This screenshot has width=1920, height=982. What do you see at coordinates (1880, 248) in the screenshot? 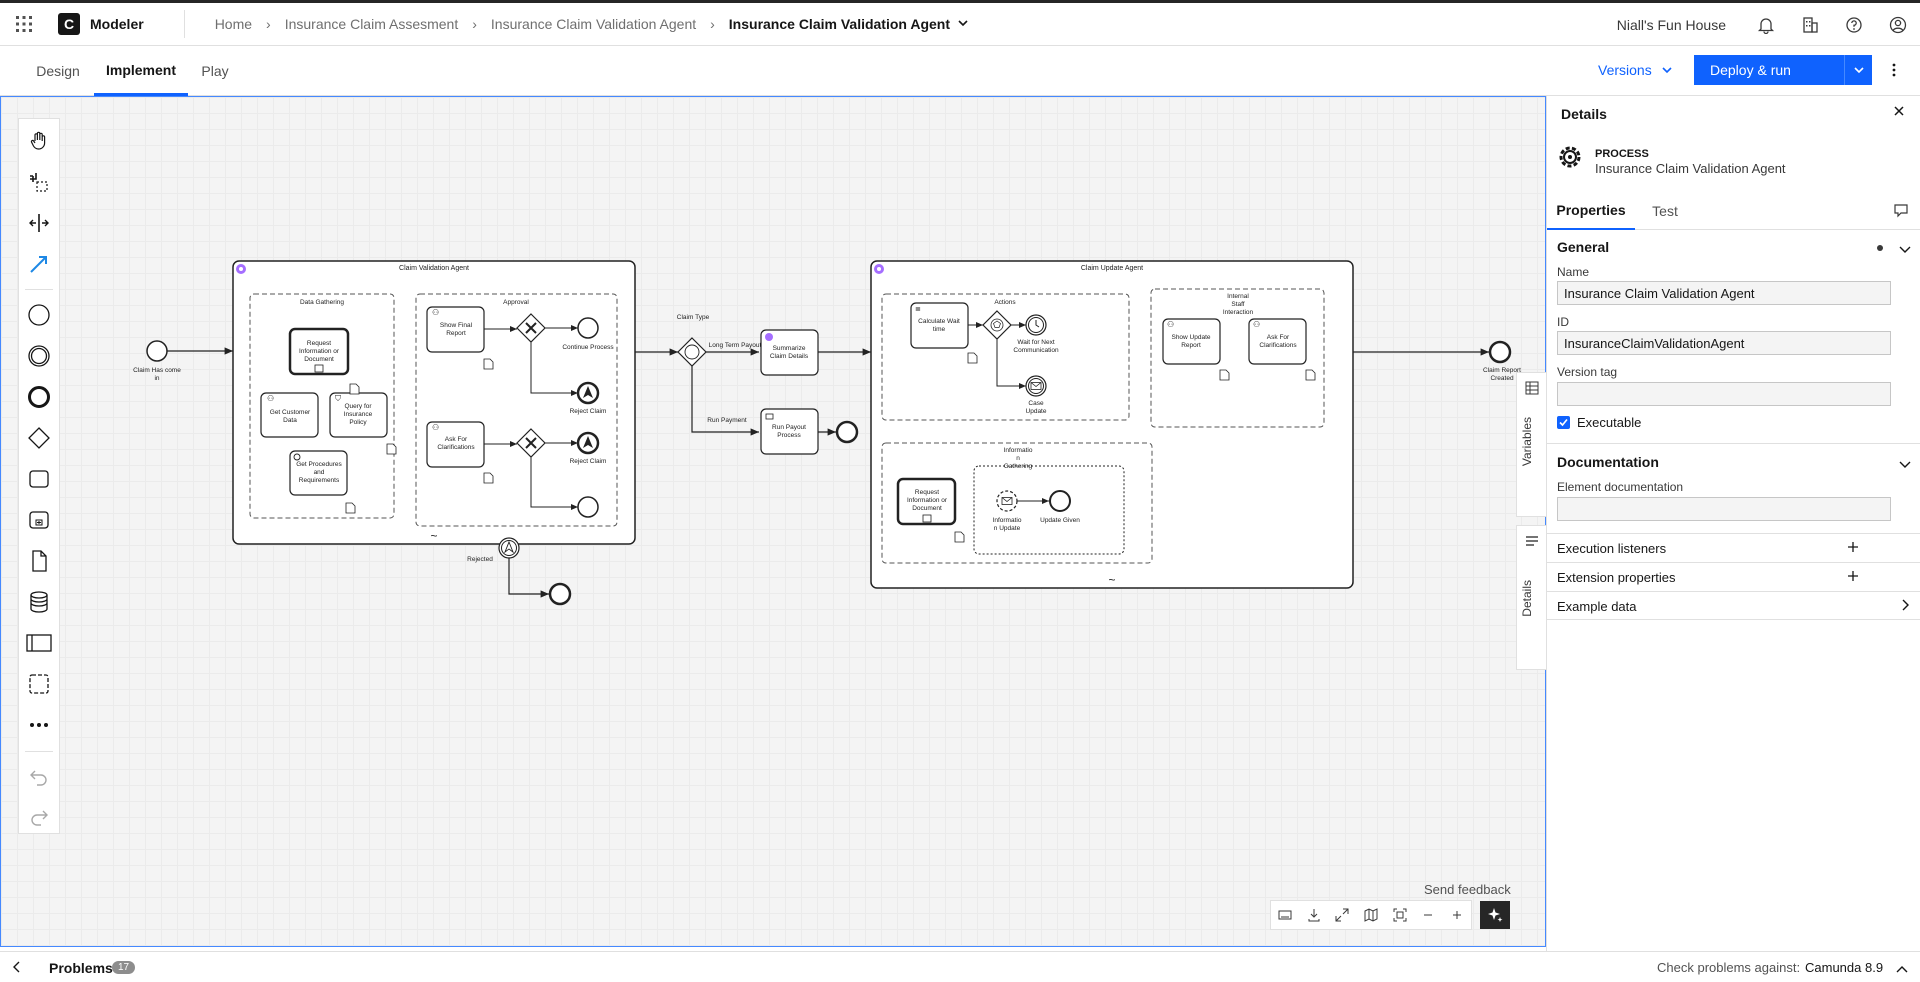
I see `unsaved-indicator-dot` at bounding box center [1880, 248].